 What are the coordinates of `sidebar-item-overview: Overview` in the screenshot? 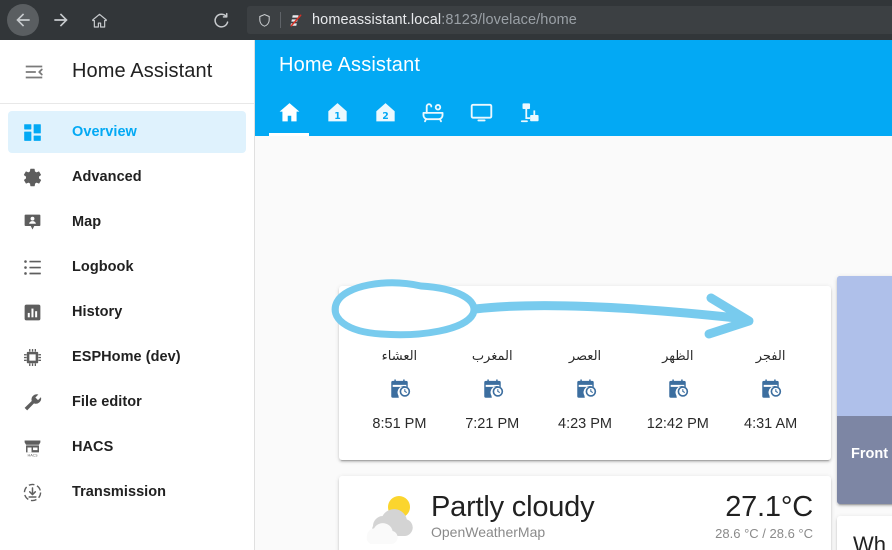 It's located at (127, 132).